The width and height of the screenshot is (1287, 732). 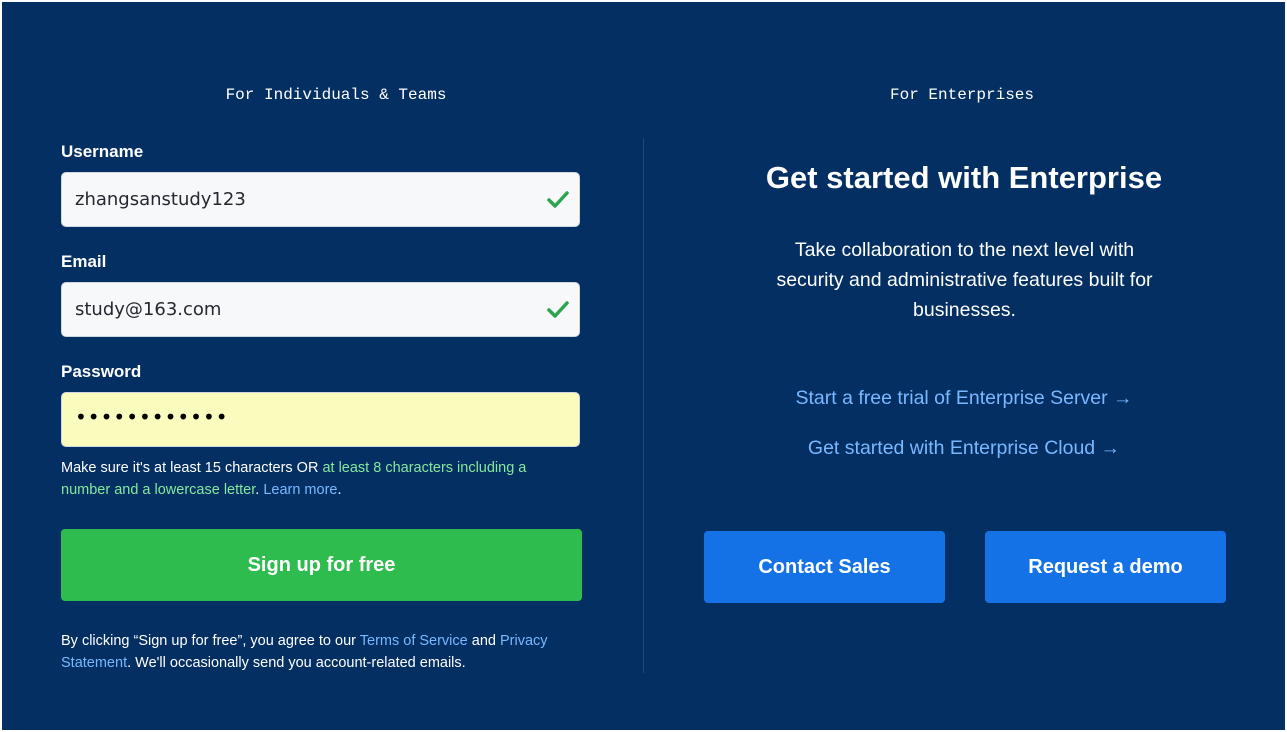 What do you see at coordinates (148, 309) in the screenshot?
I see `email-value: study@163.com` at bounding box center [148, 309].